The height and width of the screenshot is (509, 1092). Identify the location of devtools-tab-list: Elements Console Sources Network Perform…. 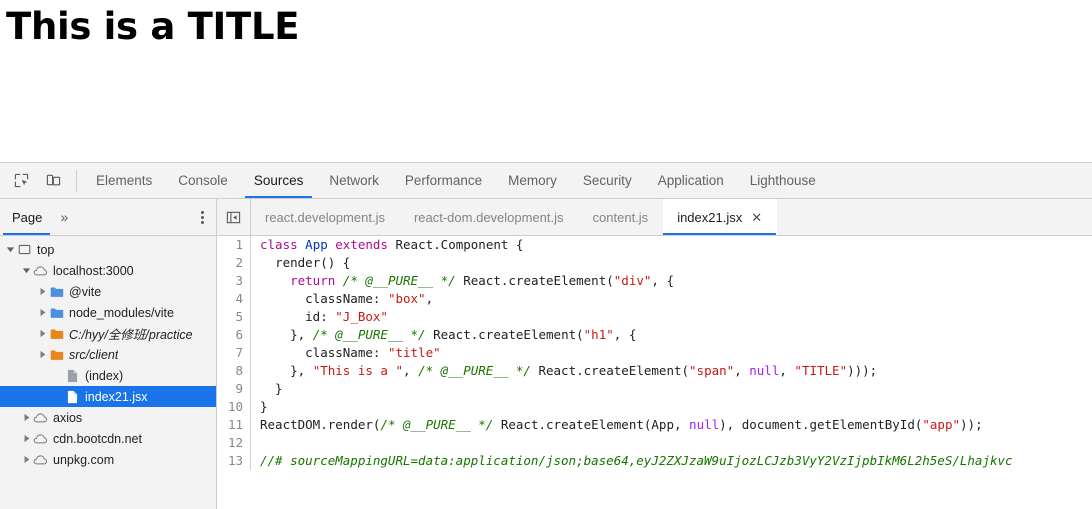
(456, 180).